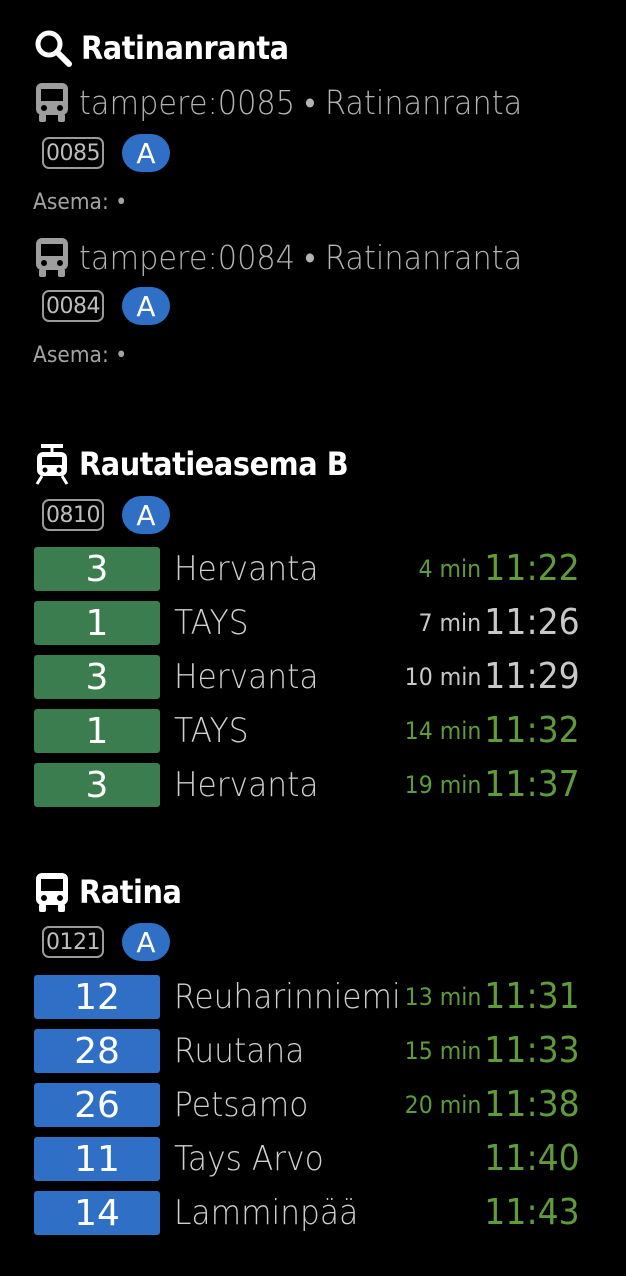 The image size is (626, 1276). Describe the element at coordinates (442, 997) in the screenshot. I see `minutes-until: 13 min` at that location.